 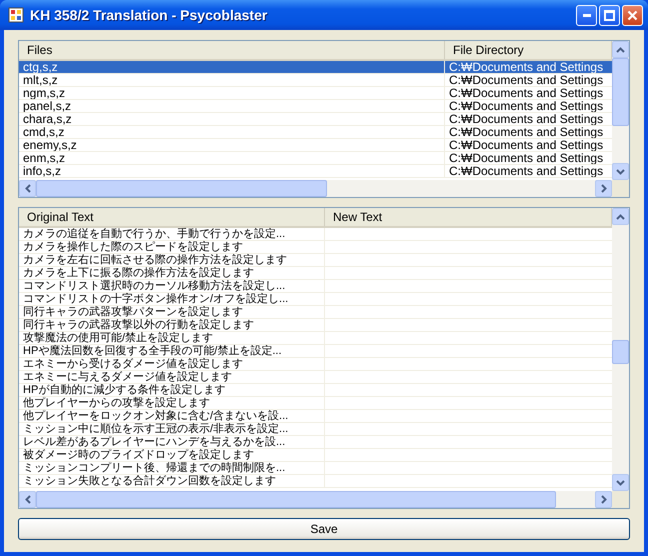 I want to click on minimize-button, so click(x=586, y=15).